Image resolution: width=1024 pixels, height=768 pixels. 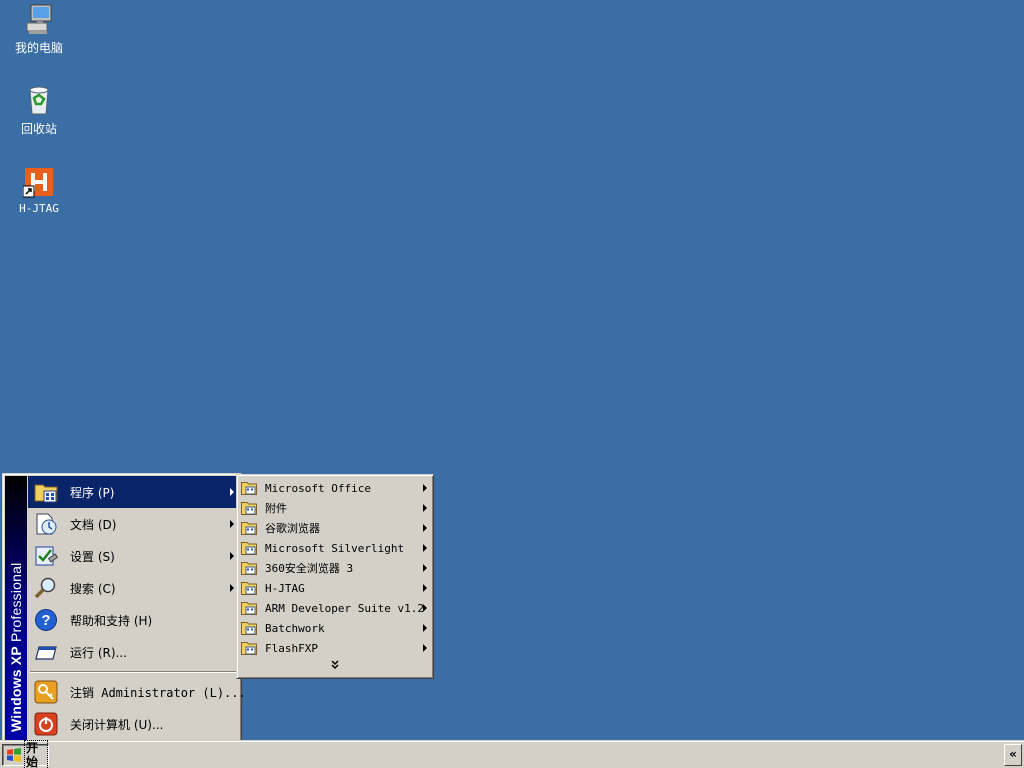 I want to click on submenu-item-label: 附件, so click(x=276, y=508).